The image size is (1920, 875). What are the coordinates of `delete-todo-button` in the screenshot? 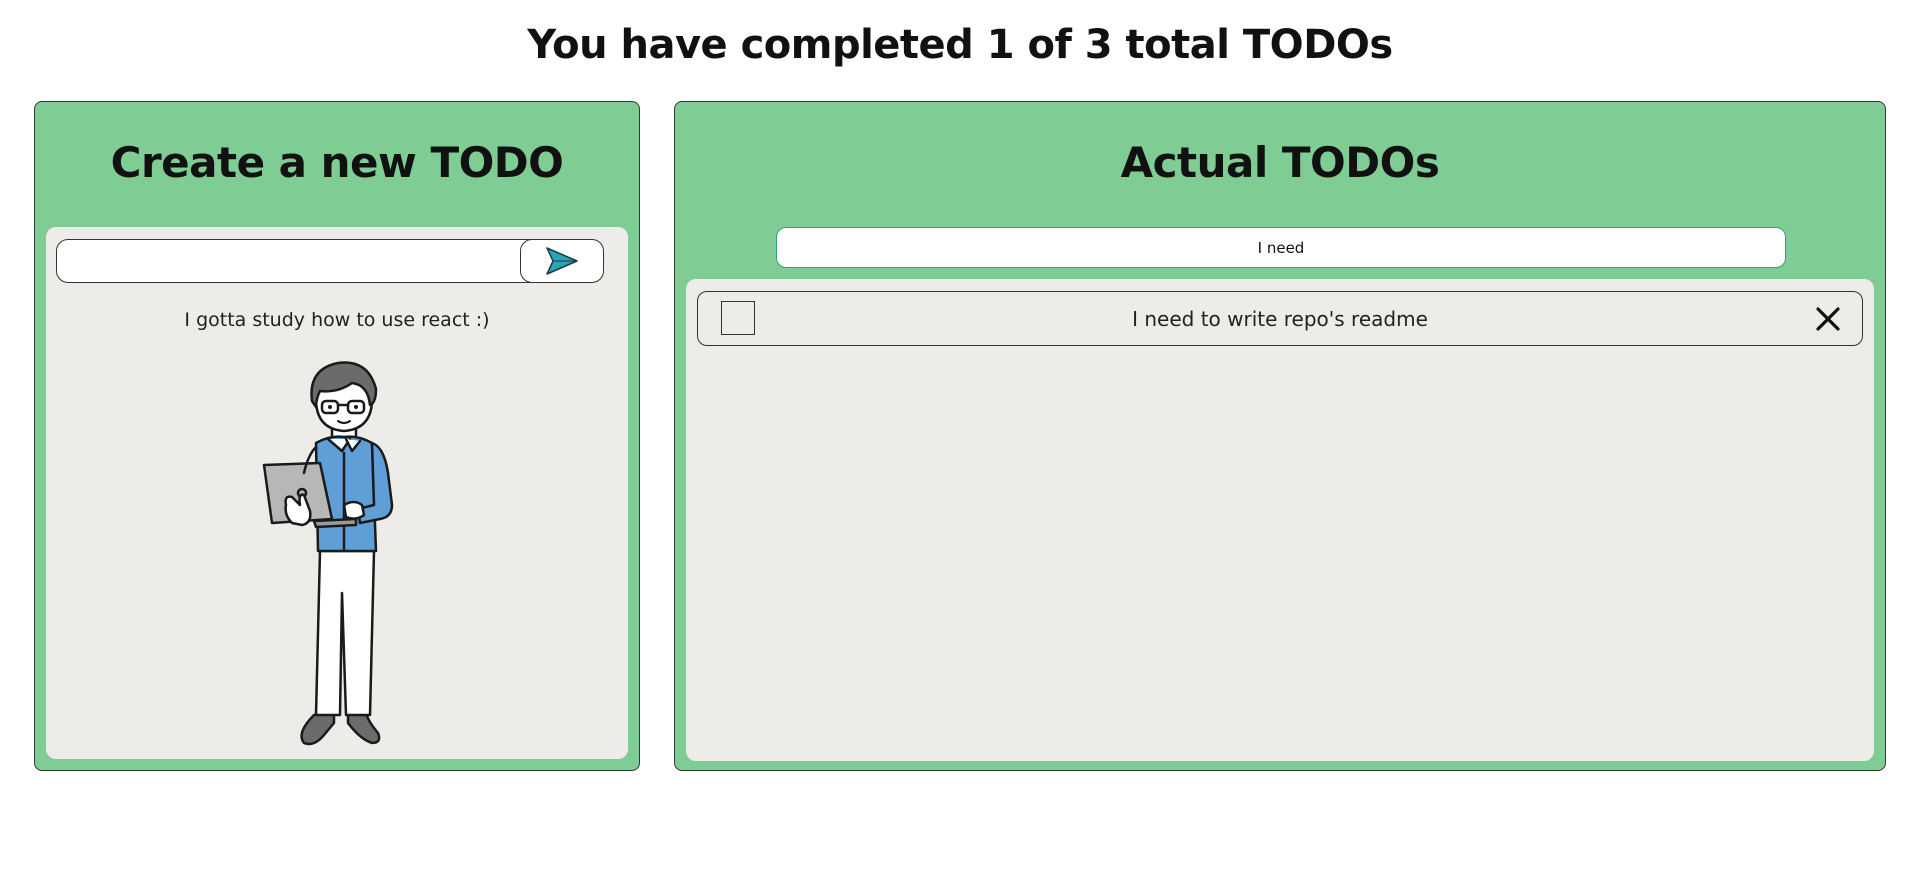 It's located at (1828, 319).